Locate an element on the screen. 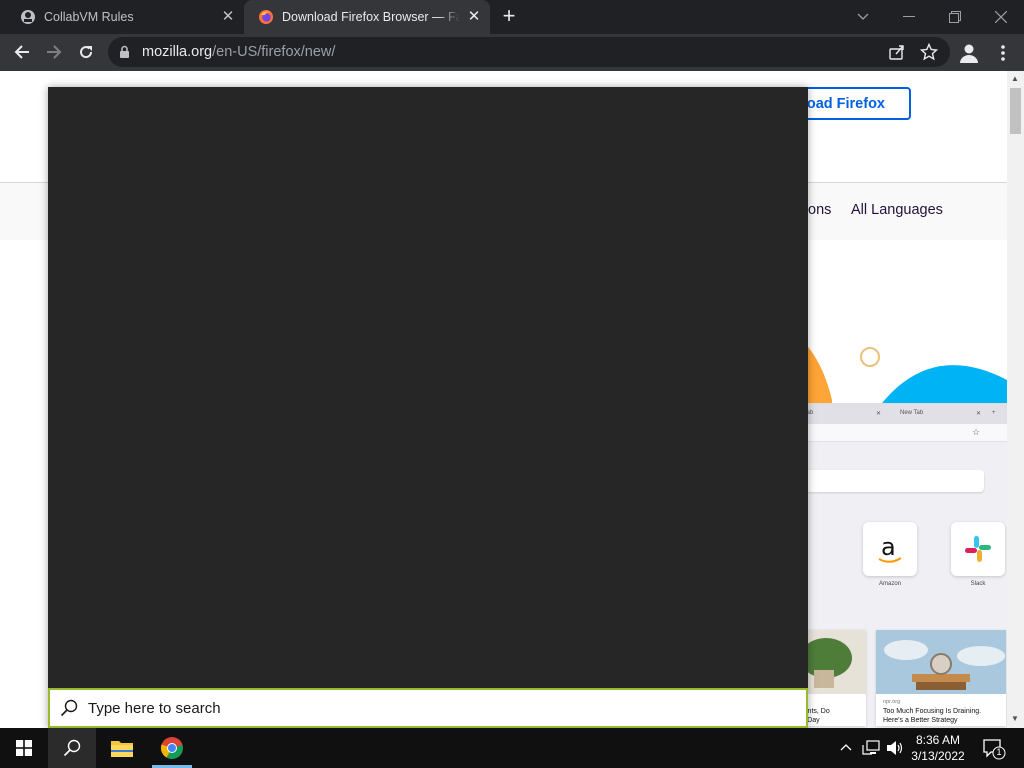  reload-icon is located at coordinates (86, 52).